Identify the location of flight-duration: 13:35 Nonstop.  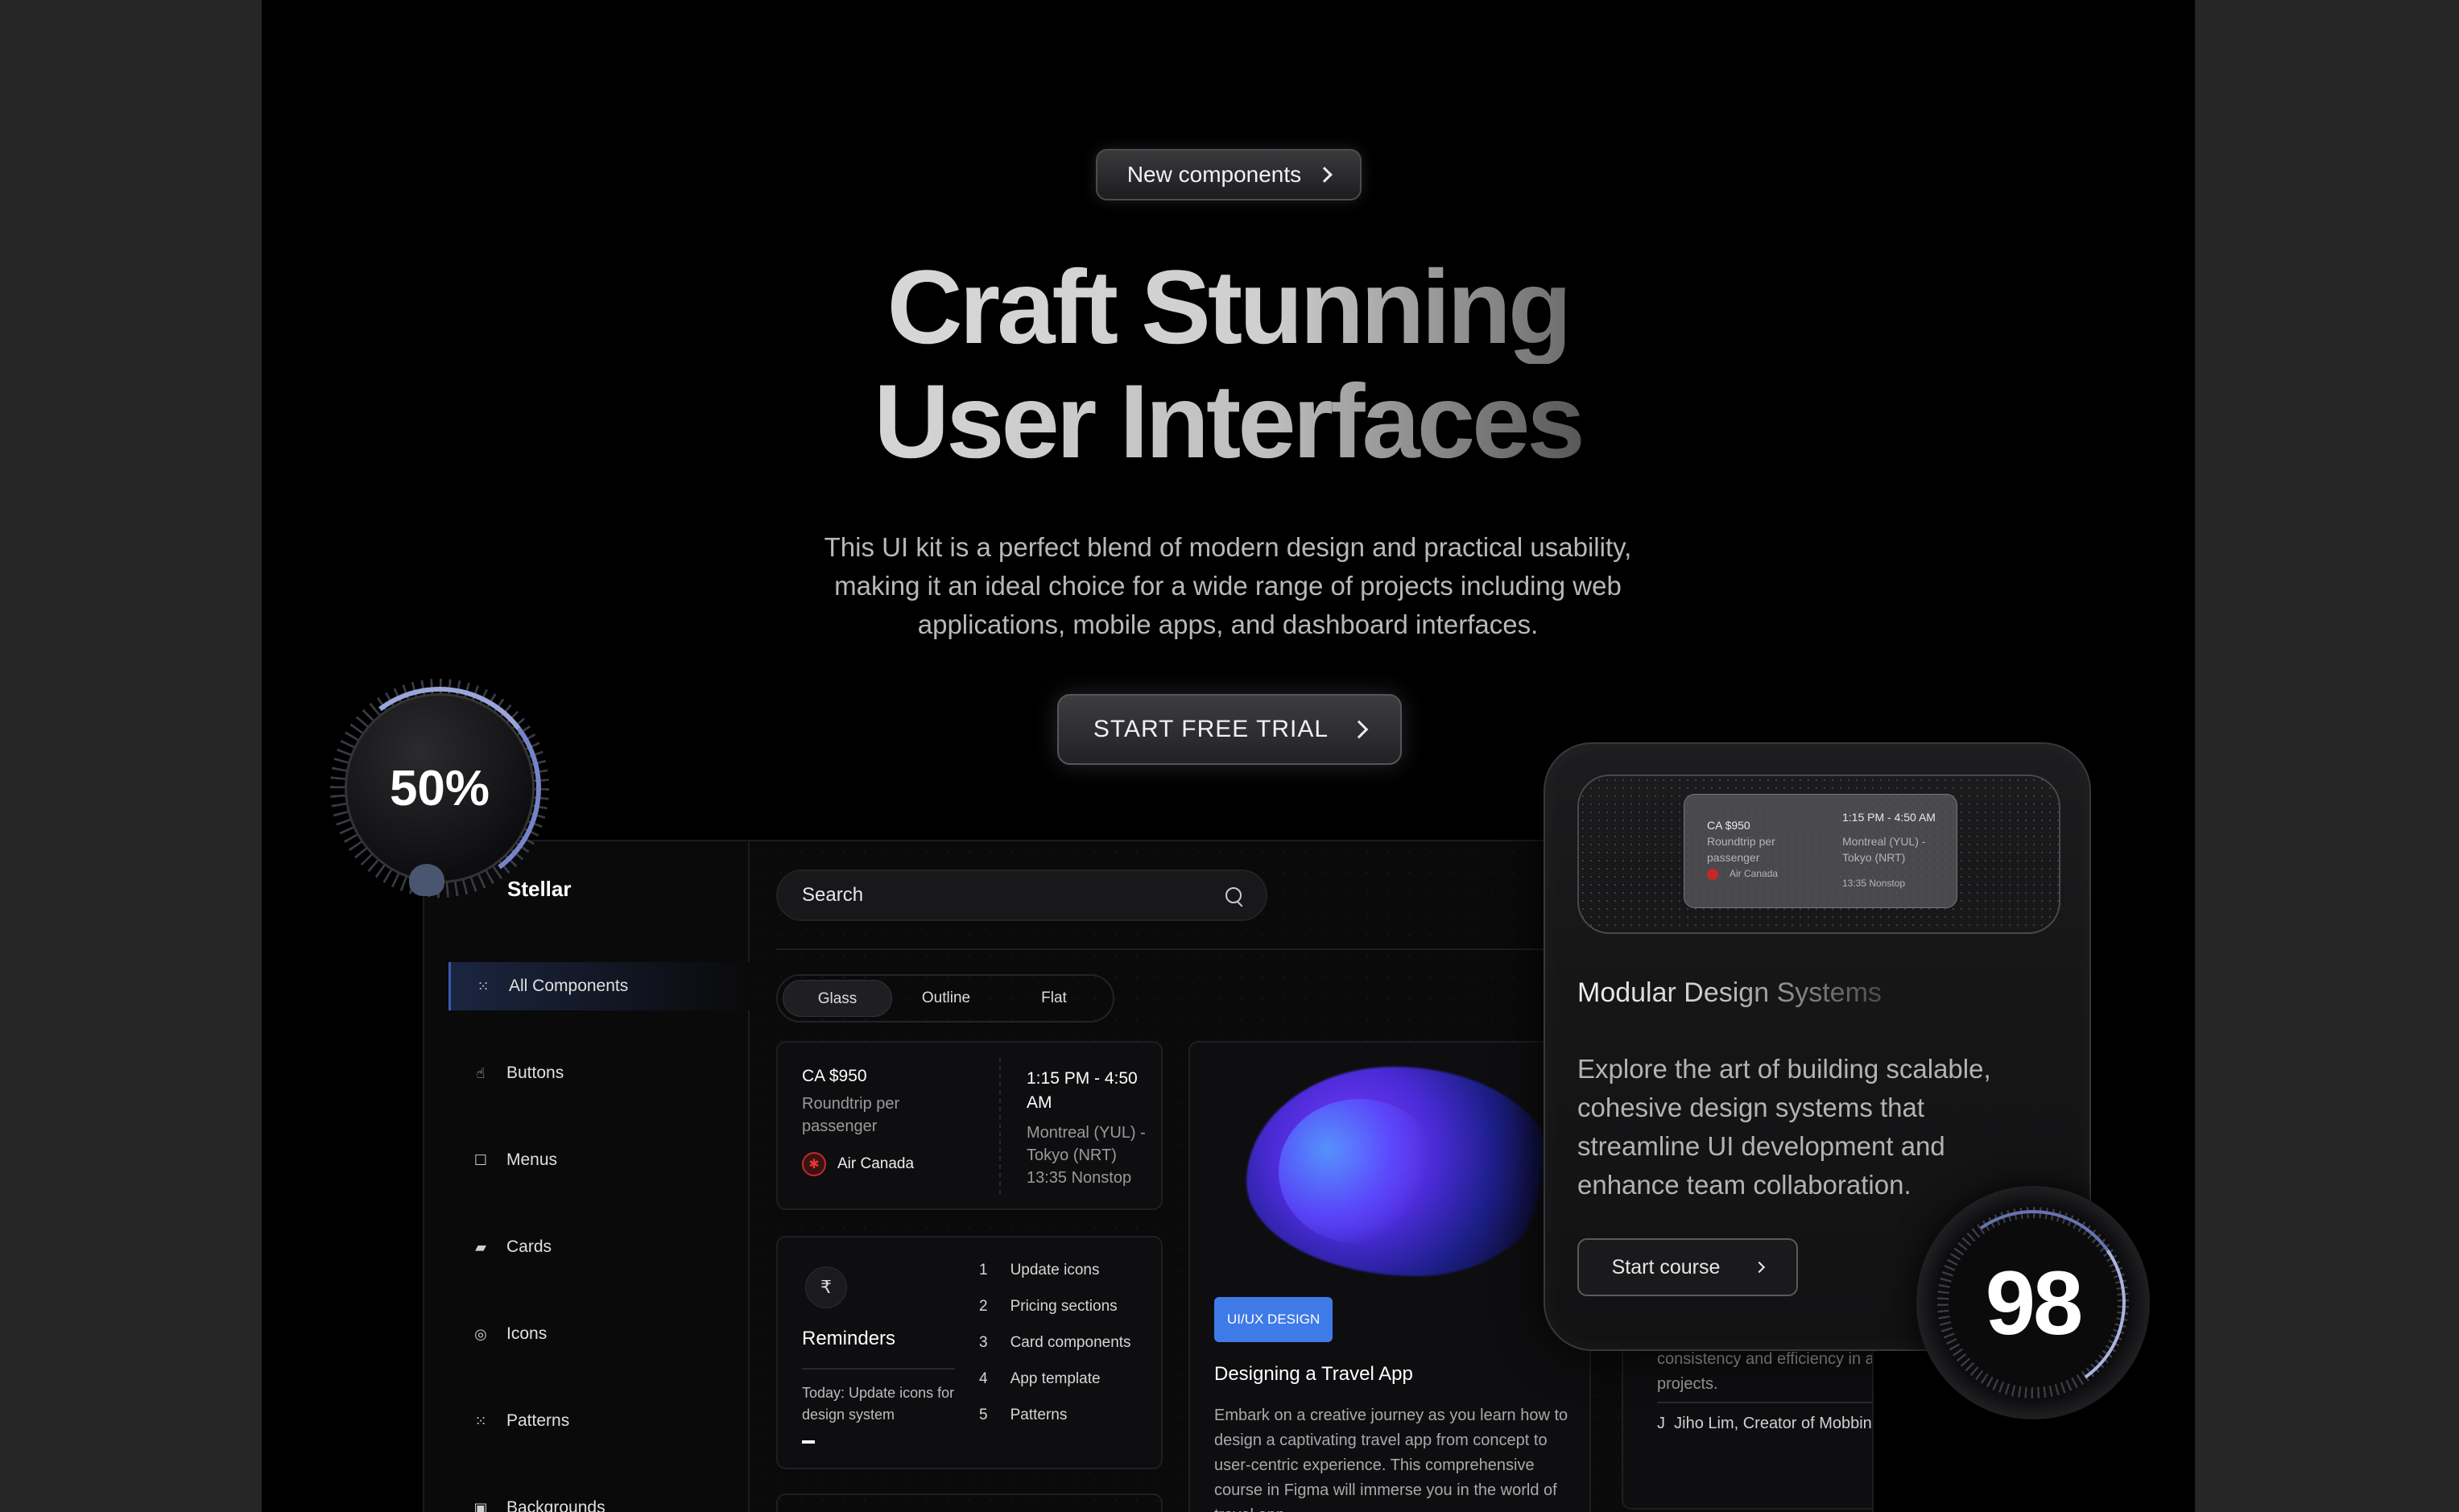
(1079, 1178).